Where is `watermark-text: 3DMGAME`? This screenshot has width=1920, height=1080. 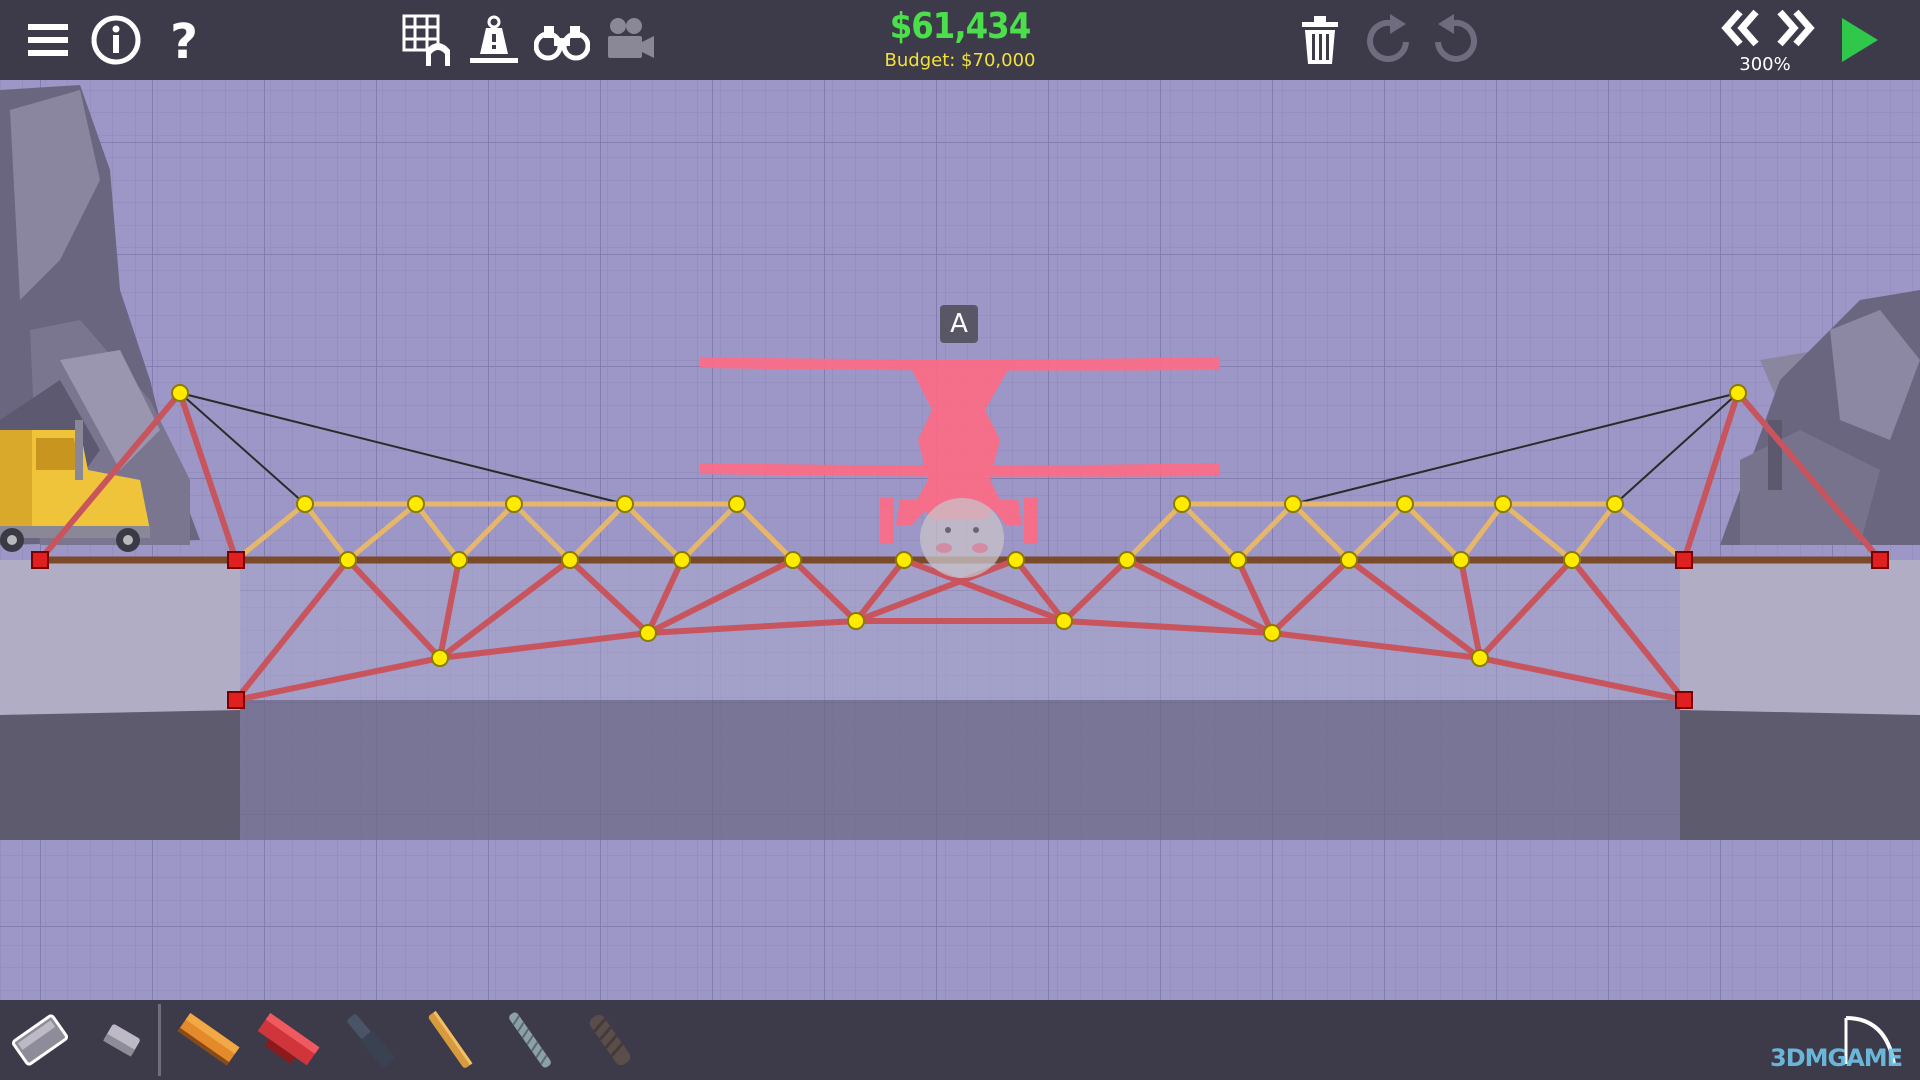 watermark-text: 3DMGAME is located at coordinates (1836, 1058).